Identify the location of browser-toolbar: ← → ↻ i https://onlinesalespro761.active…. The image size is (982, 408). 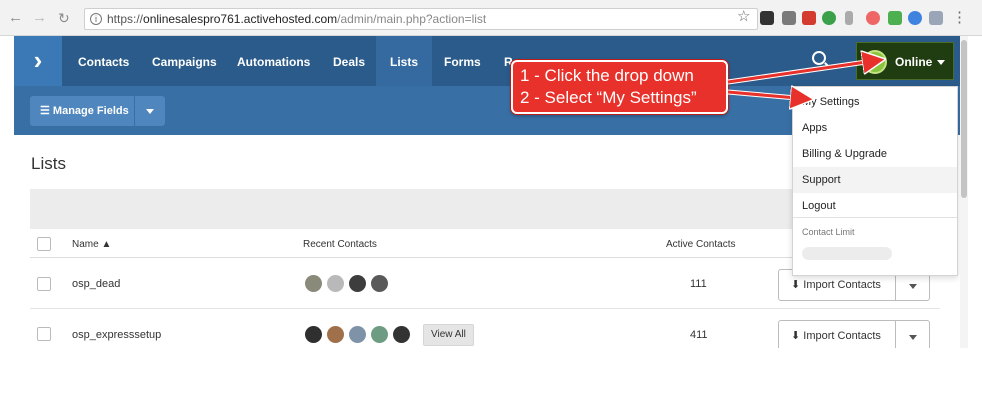
(491, 18).